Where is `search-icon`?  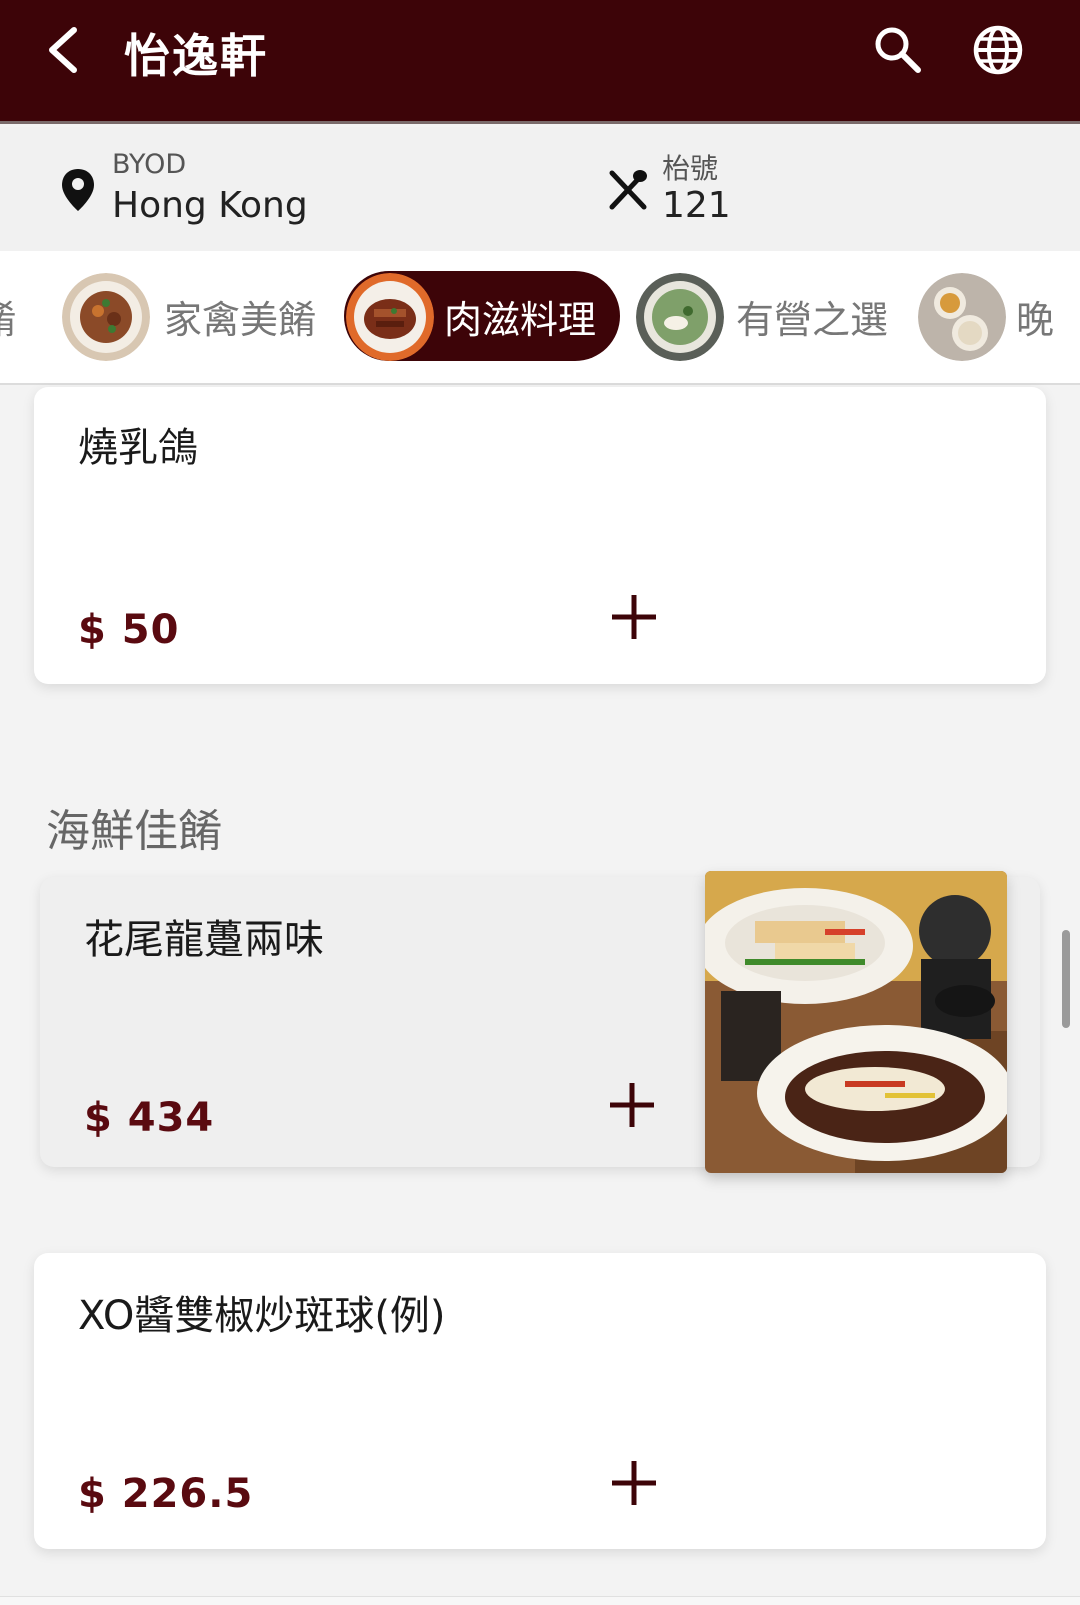
search-icon is located at coordinates (898, 50).